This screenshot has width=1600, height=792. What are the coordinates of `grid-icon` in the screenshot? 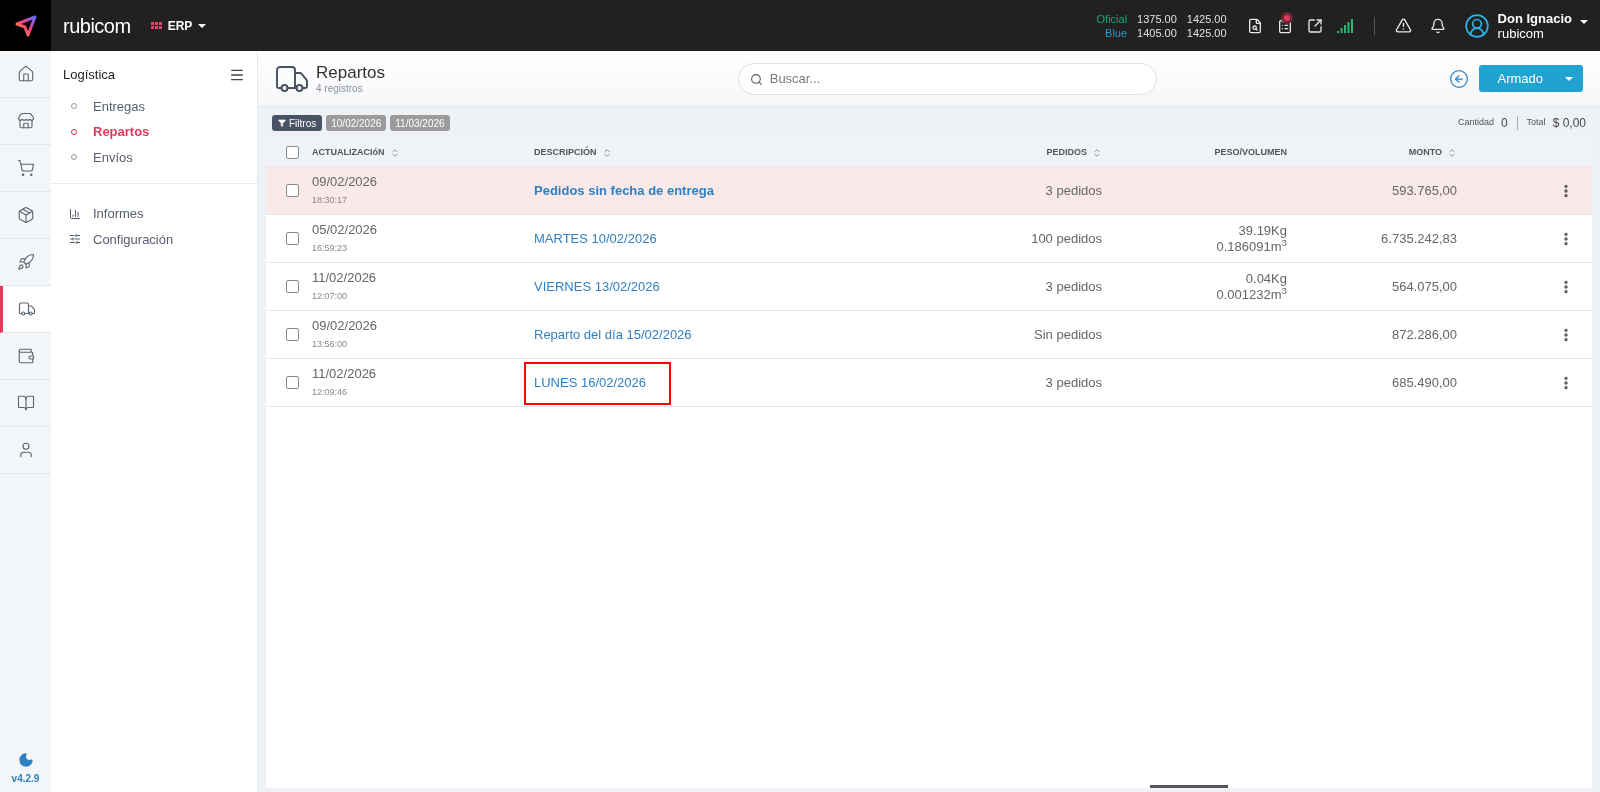 It's located at (156, 25).